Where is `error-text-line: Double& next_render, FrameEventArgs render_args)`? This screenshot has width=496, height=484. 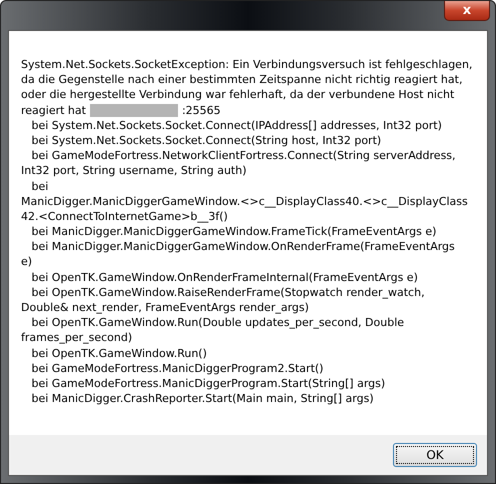
error-text-line: Double& next_render, FrameEventArgs render_args) is located at coordinates (165, 308).